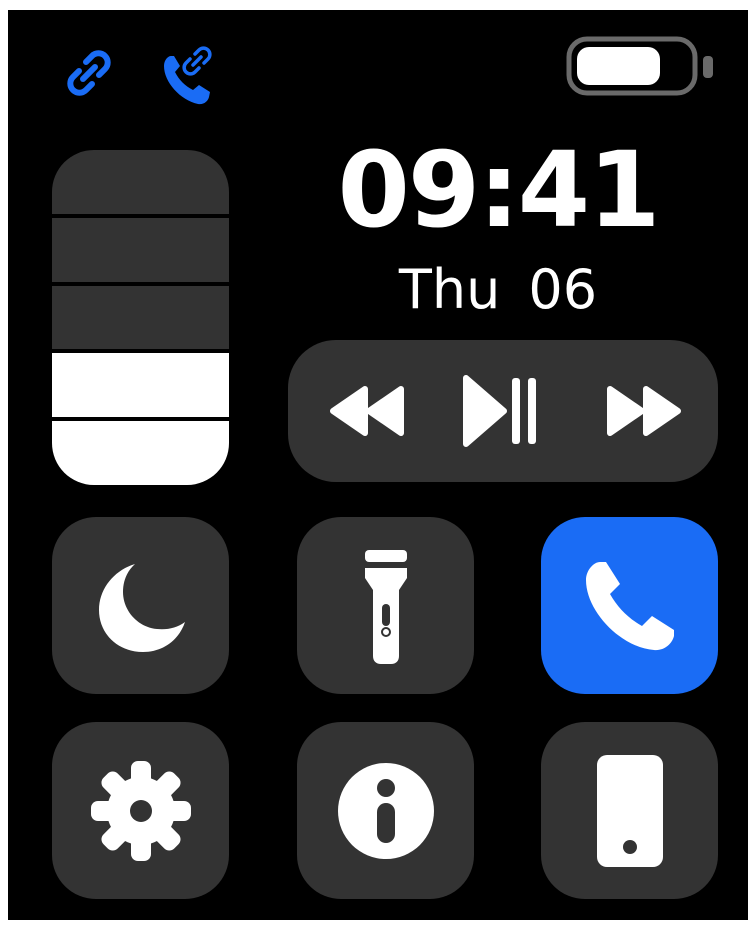 The height and width of the screenshot is (926, 755). I want to click on flashlight-icon, so click(385, 606).